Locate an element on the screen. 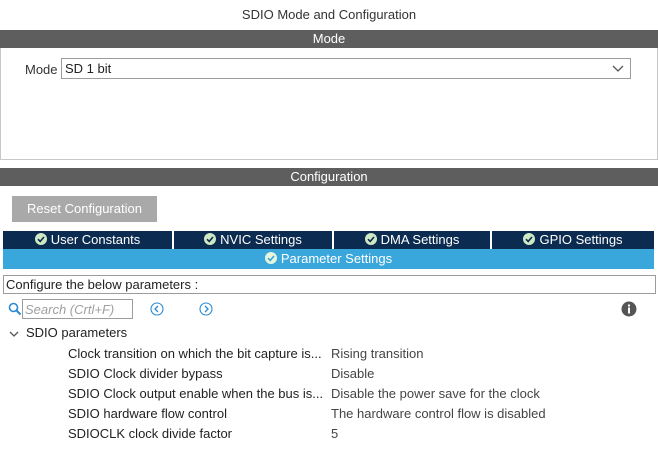  mode-select-value: SD 1 bit is located at coordinates (88, 68).